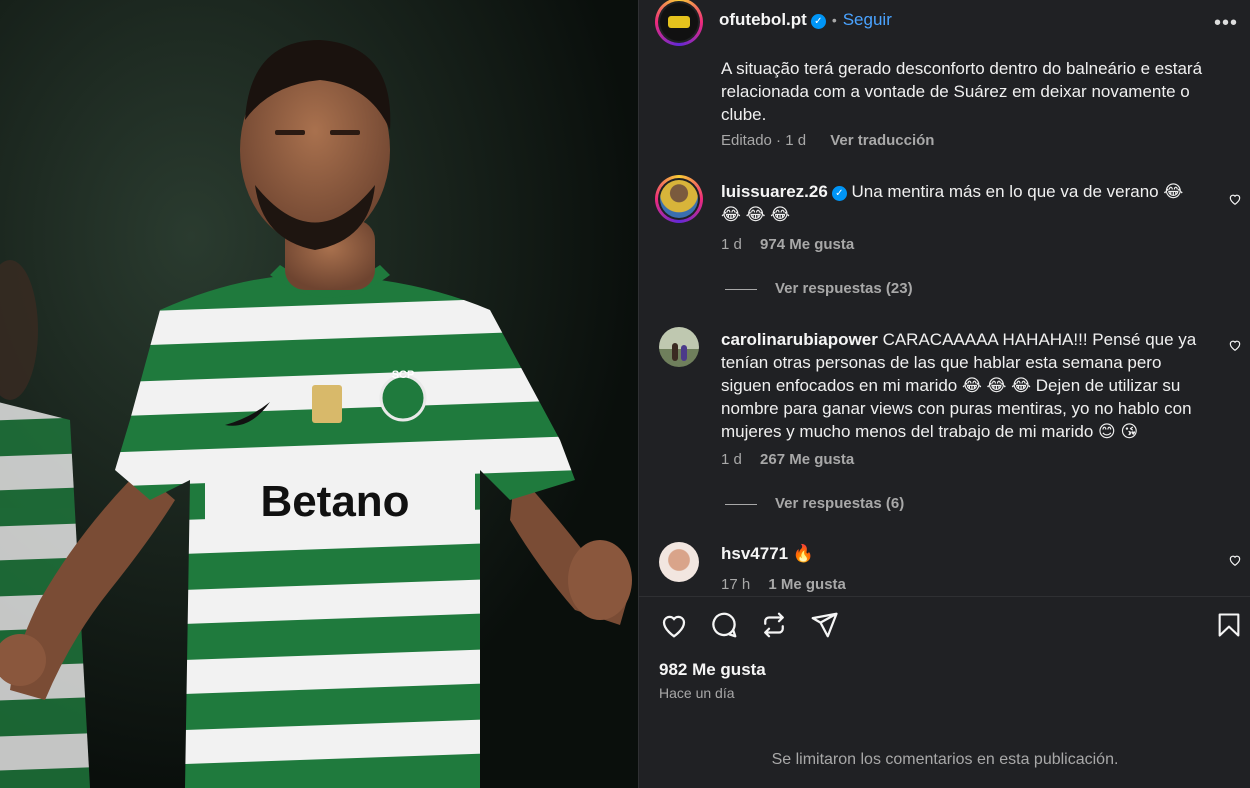 The width and height of the screenshot is (1250, 788). I want to click on caption-meta: Editado · 1 d Ver traducción, so click(827, 140).